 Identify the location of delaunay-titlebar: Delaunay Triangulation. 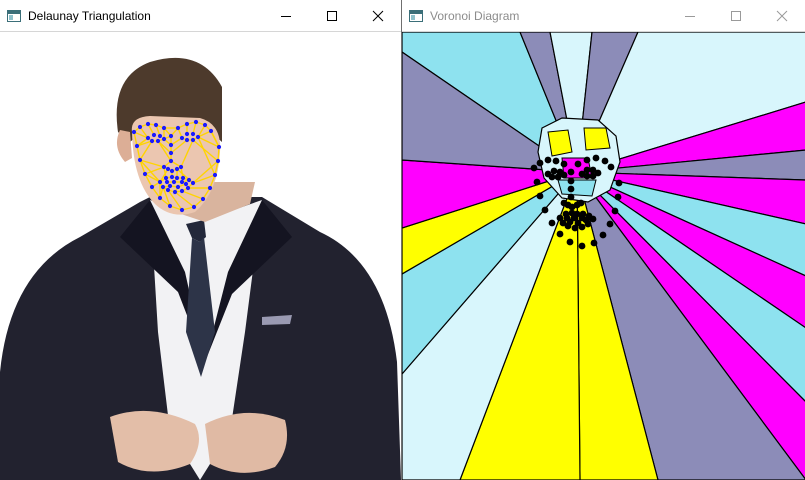
(200, 16).